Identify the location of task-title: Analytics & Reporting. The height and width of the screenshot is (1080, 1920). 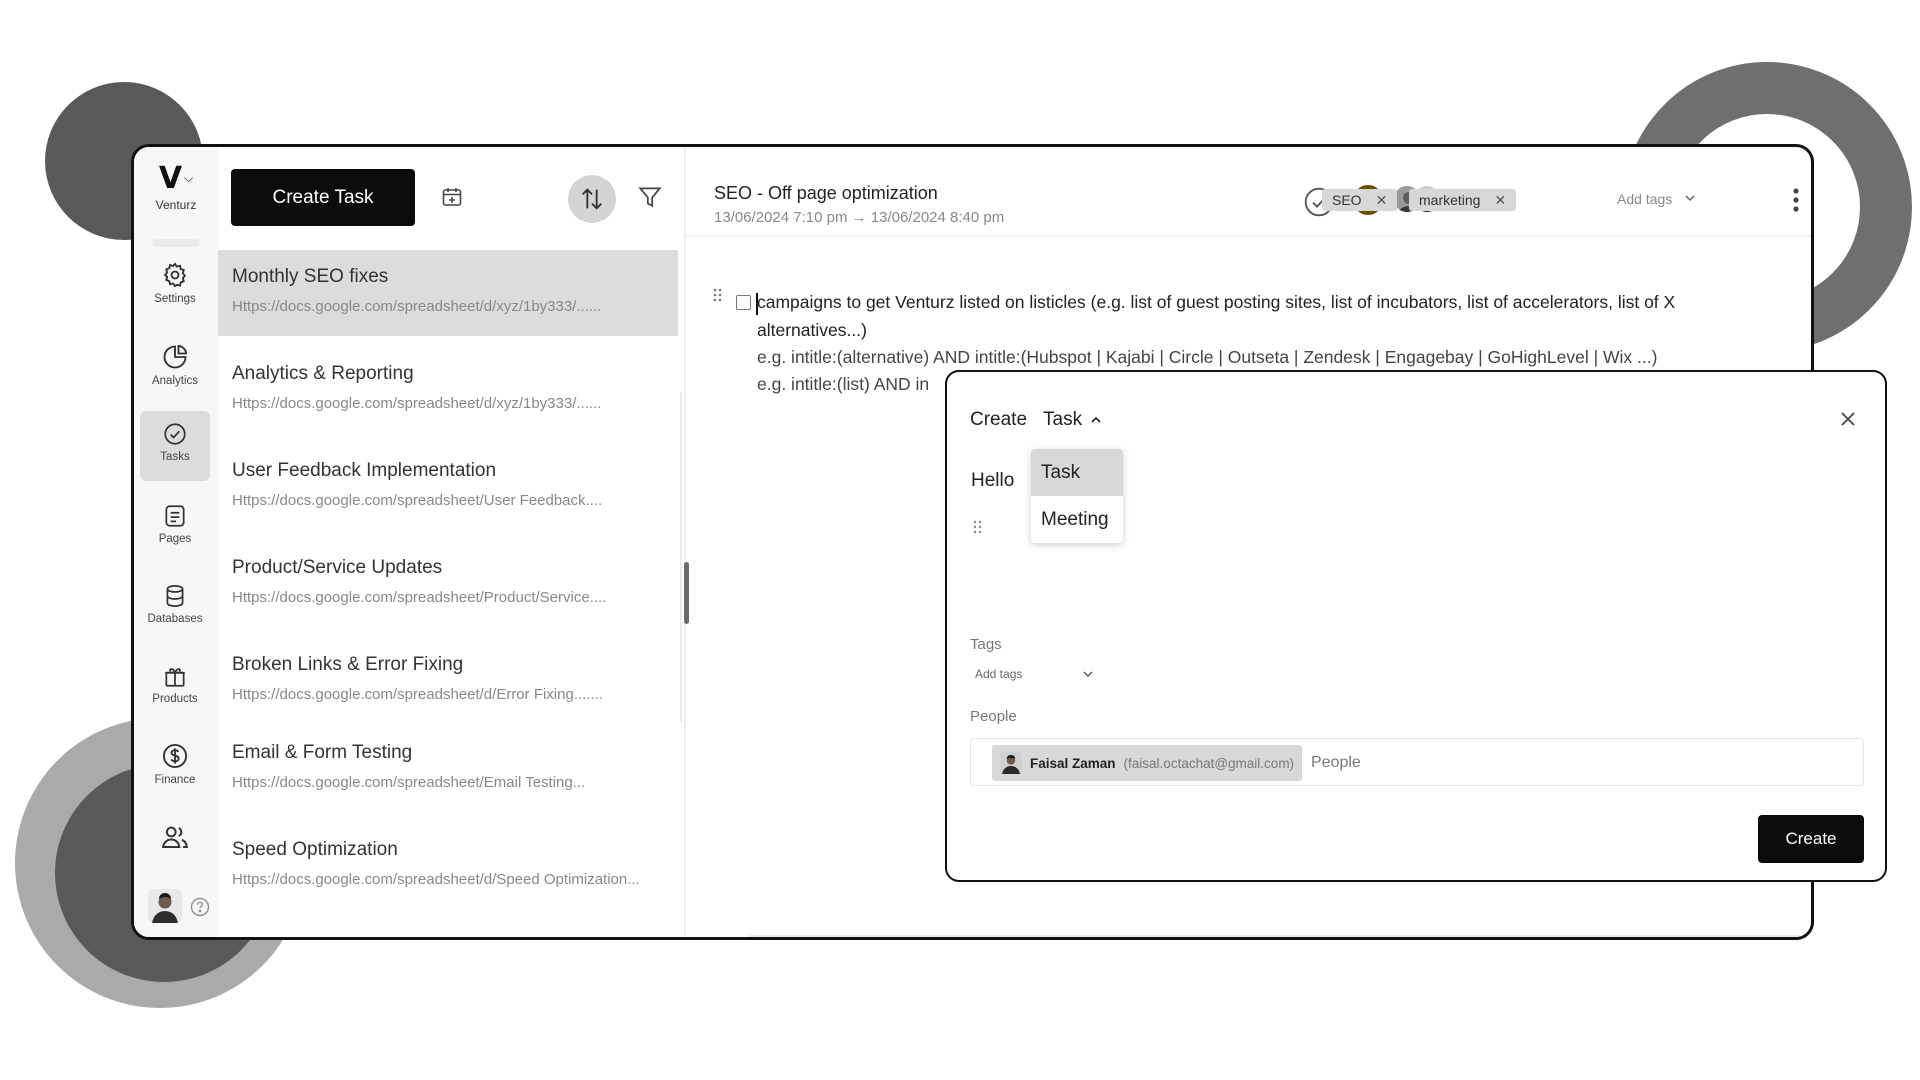
(323, 373).